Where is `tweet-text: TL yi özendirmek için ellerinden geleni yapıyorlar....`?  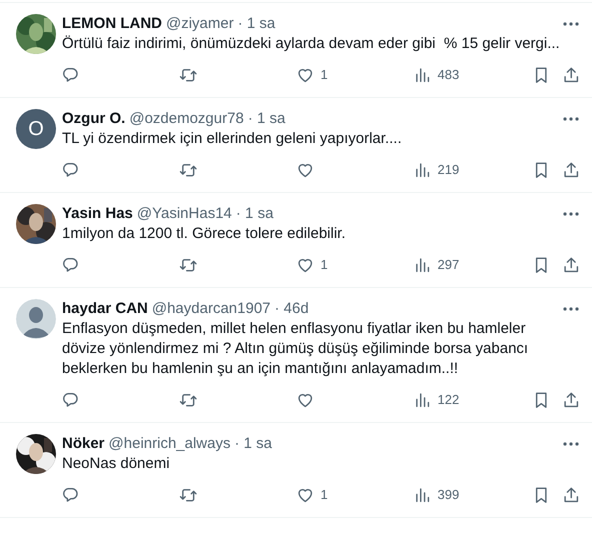
tweet-text: TL yi özendirmek için ellerinden geleni yapıyorlar.... is located at coordinates (232, 139).